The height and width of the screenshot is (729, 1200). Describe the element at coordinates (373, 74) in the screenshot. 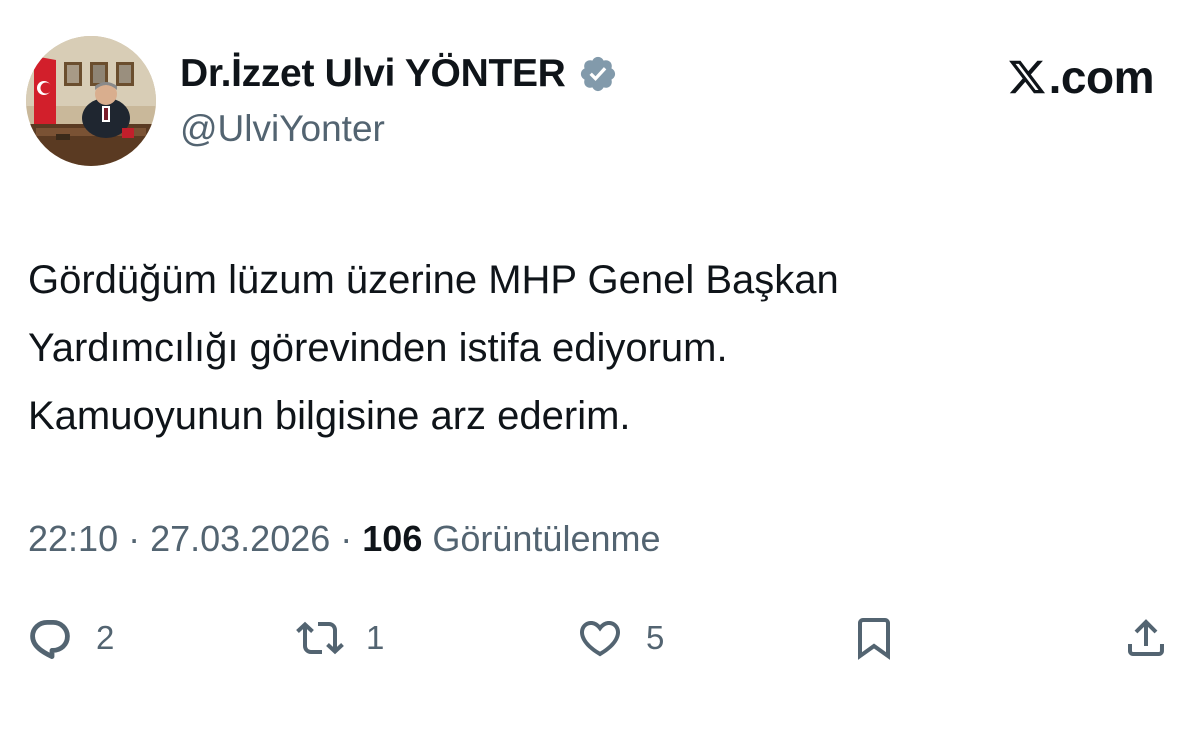

I see `author-display-name: Dr.İzzet Ulvi YÖNTER` at that location.